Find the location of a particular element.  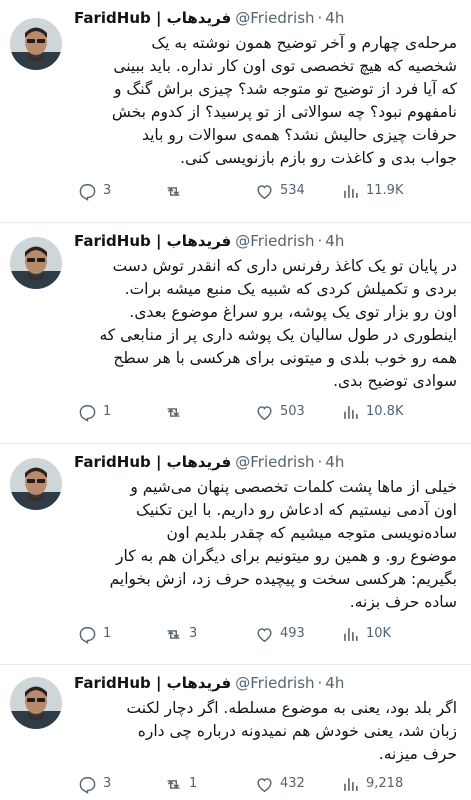

views-count: 11.9K is located at coordinates (385, 190).